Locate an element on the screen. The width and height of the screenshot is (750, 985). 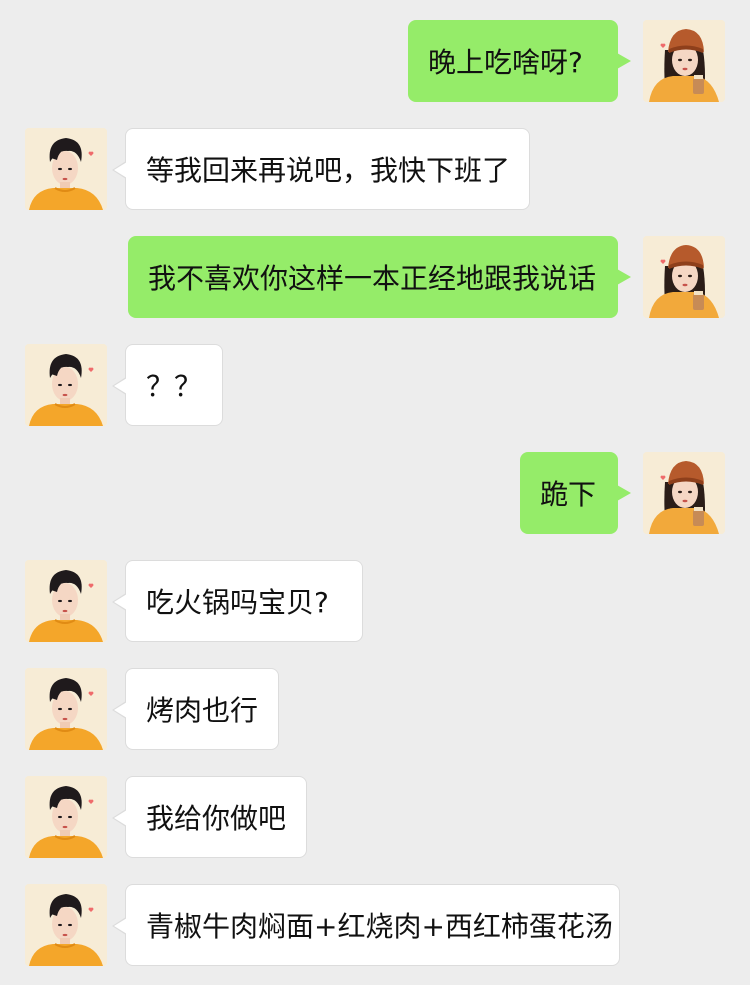
message-row-incoming: 青椒牛肉焖面+红烧肉+西红柿蛋花汤 is located at coordinates (375, 925).